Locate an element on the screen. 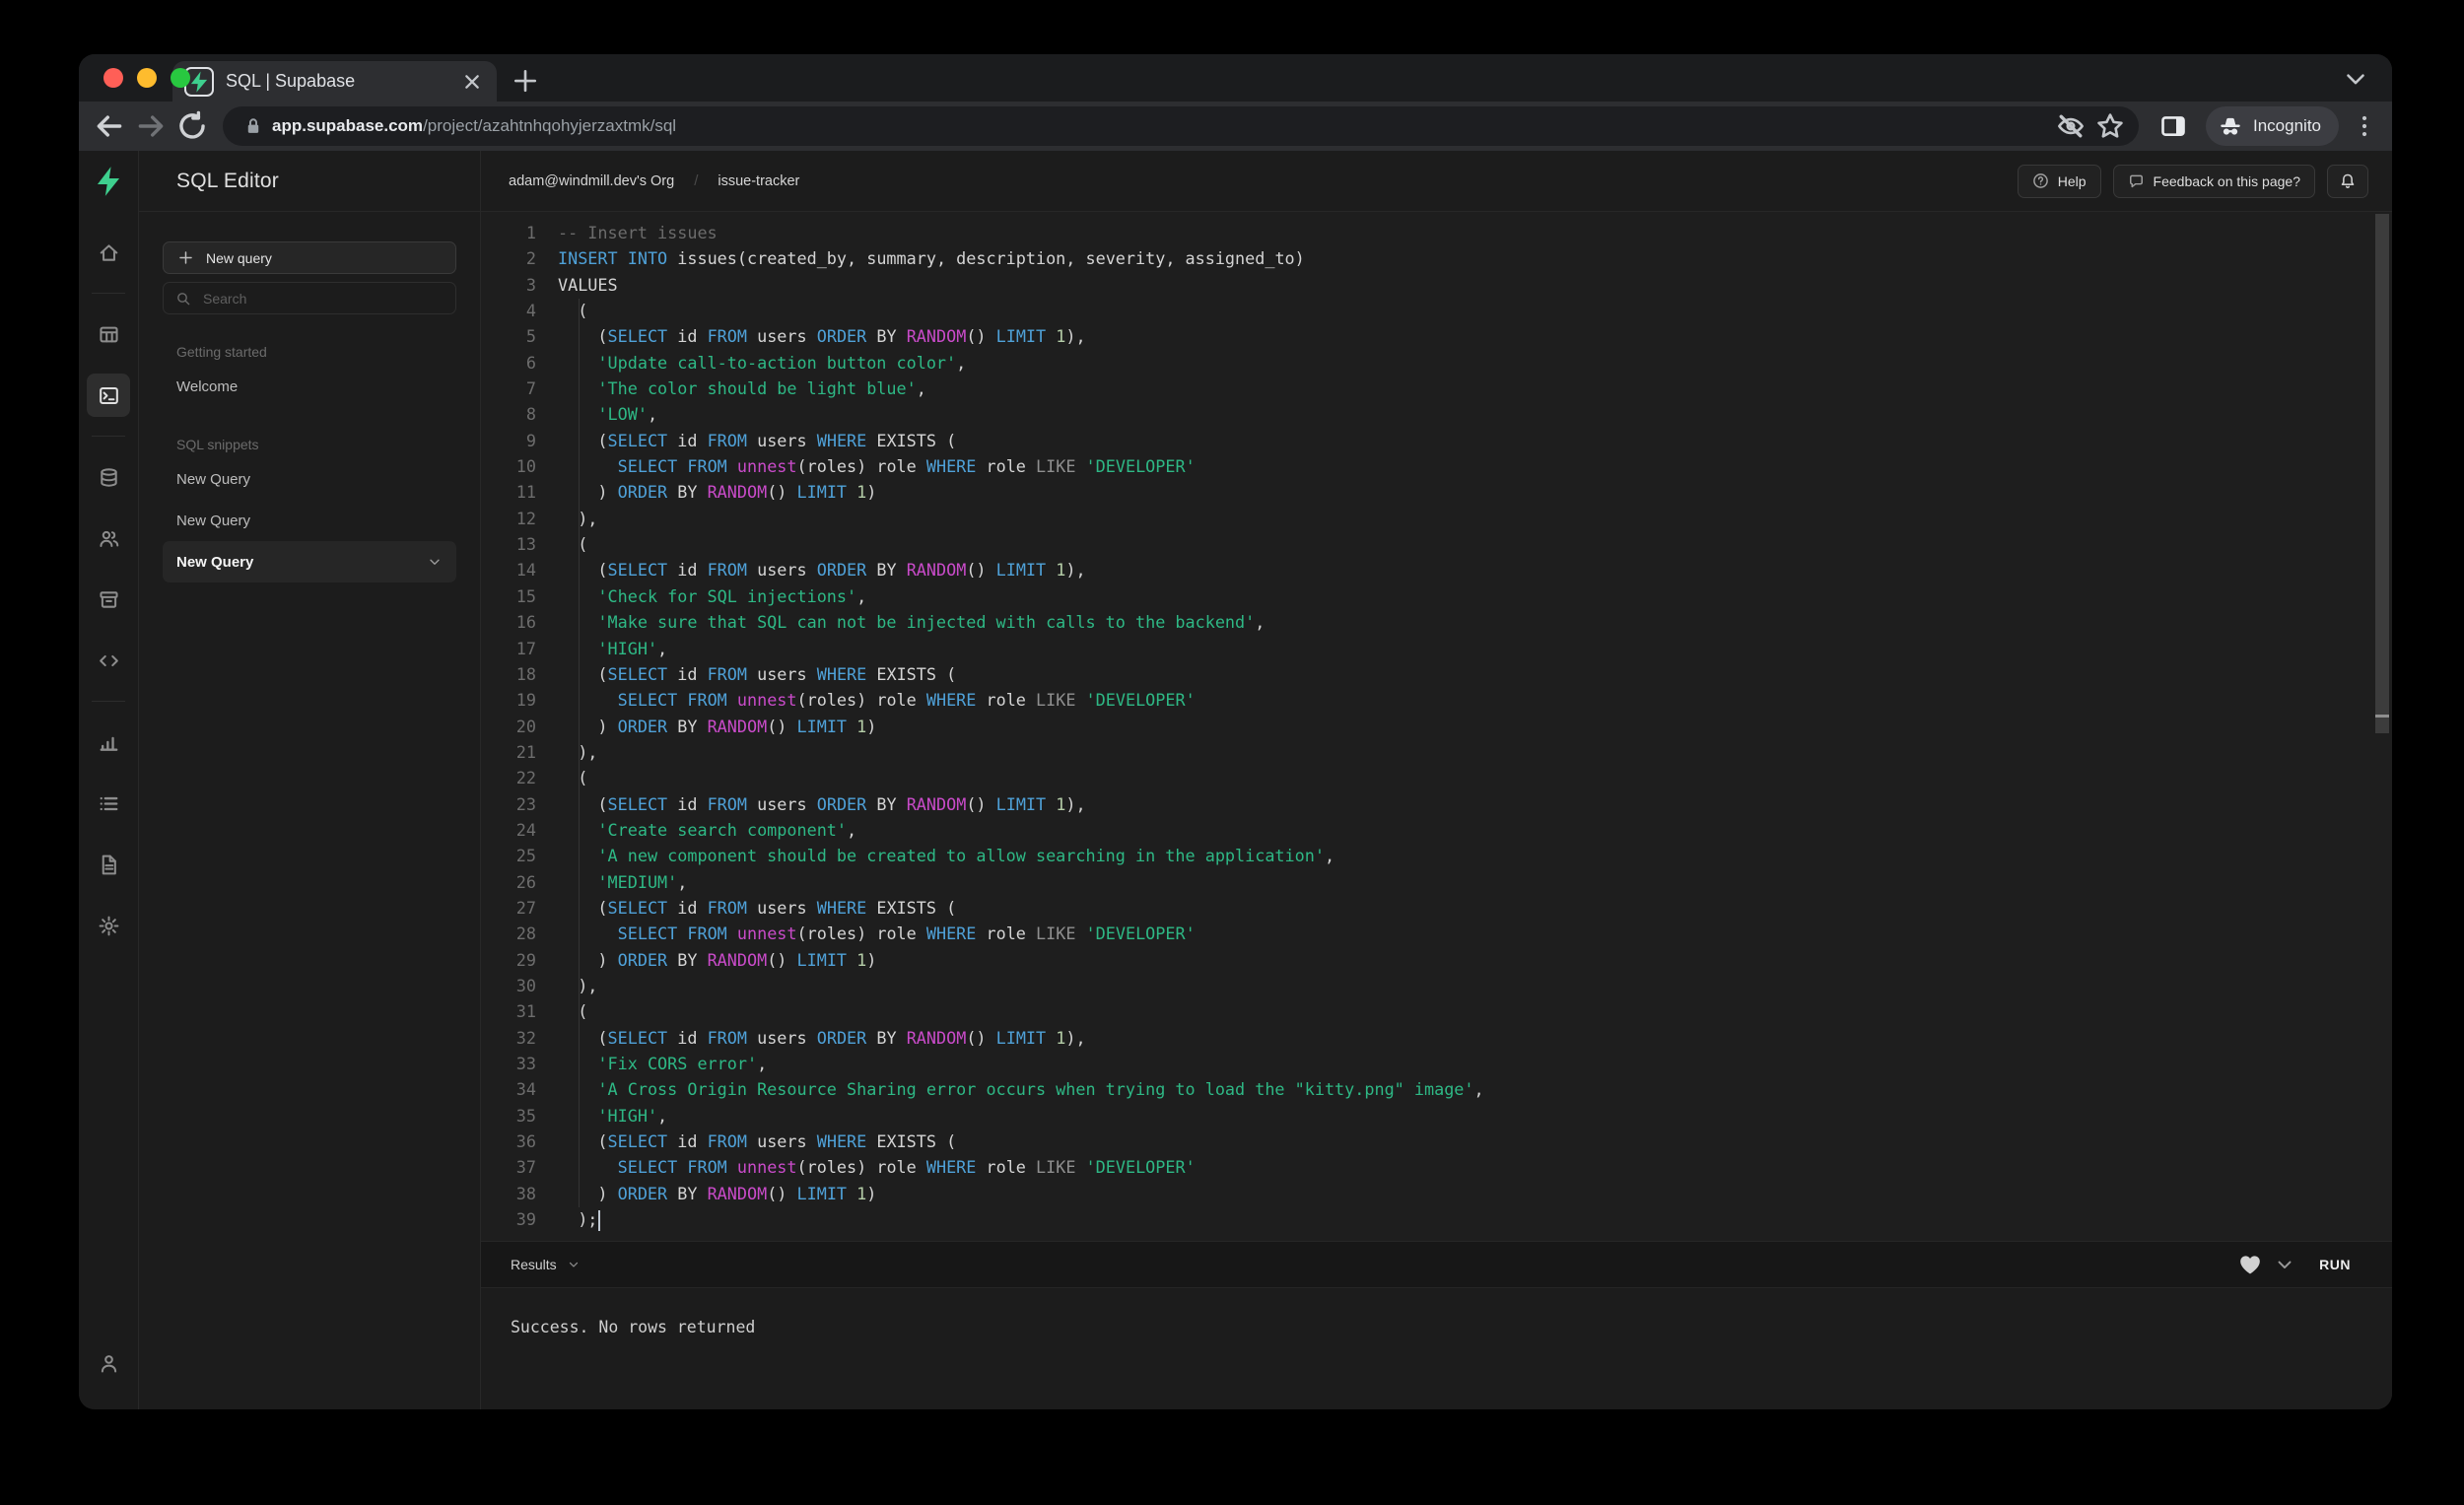 The width and height of the screenshot is (2464, 1505). favorite-heart-icon is located at coordinates (2250, 1264).